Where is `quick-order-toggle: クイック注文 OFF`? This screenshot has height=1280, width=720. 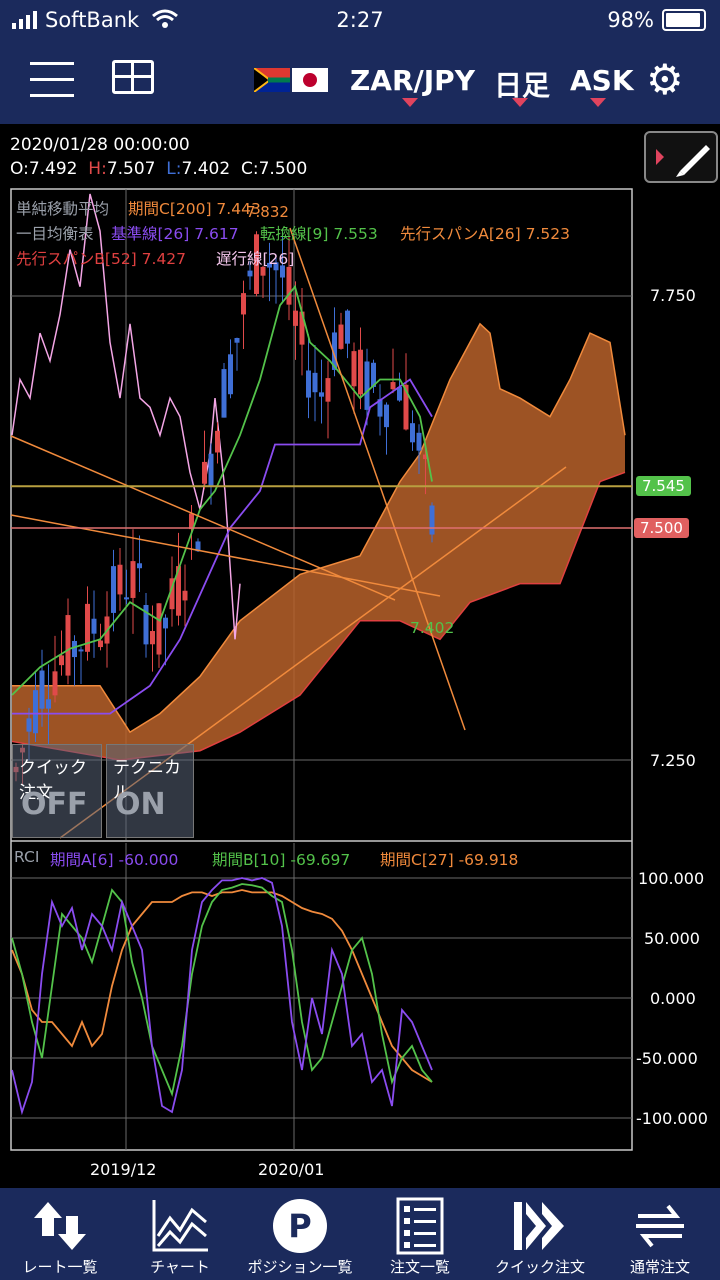
quick-order-toggle: クイック注文 OFF is located at coordinates (57, 791).